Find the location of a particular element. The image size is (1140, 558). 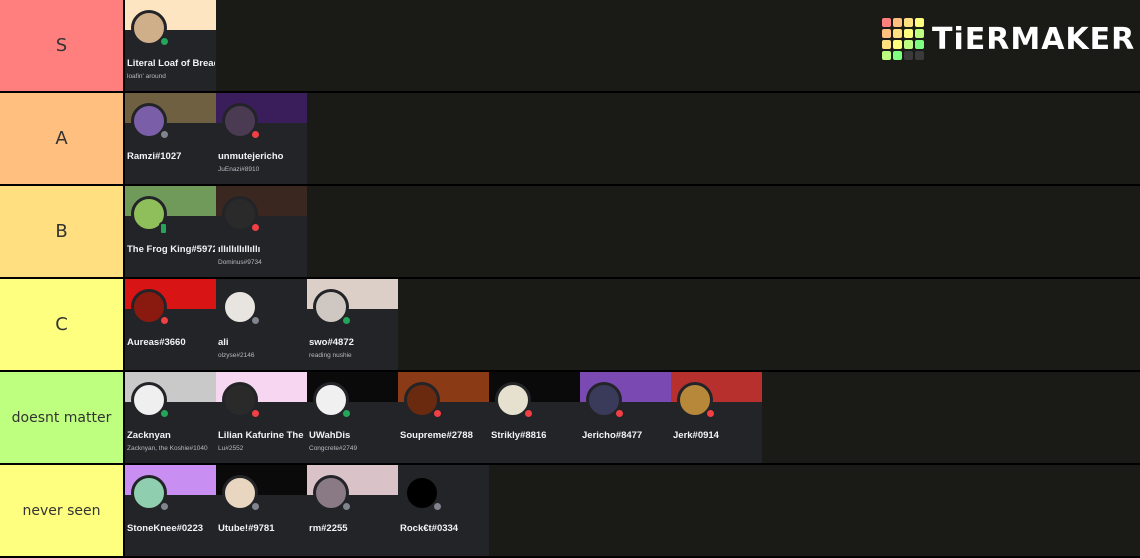

profile-subtitle: Congcrete#2749 is located at coordinates (333, 448).